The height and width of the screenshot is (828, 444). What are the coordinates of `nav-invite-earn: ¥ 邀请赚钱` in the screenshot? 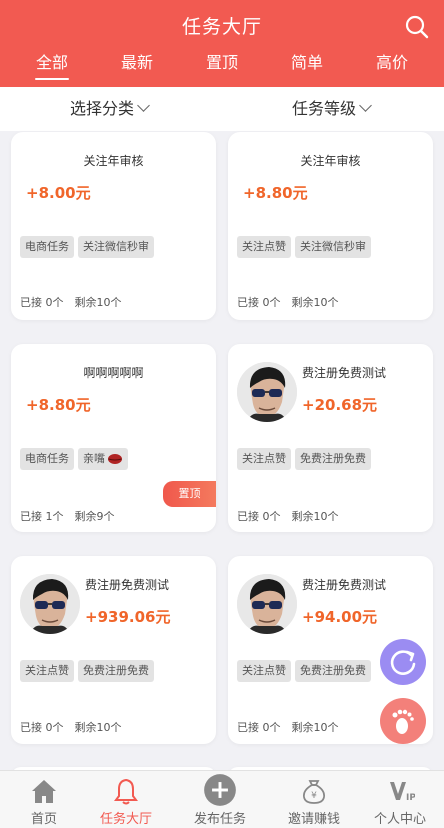 It's located at (314, 799).